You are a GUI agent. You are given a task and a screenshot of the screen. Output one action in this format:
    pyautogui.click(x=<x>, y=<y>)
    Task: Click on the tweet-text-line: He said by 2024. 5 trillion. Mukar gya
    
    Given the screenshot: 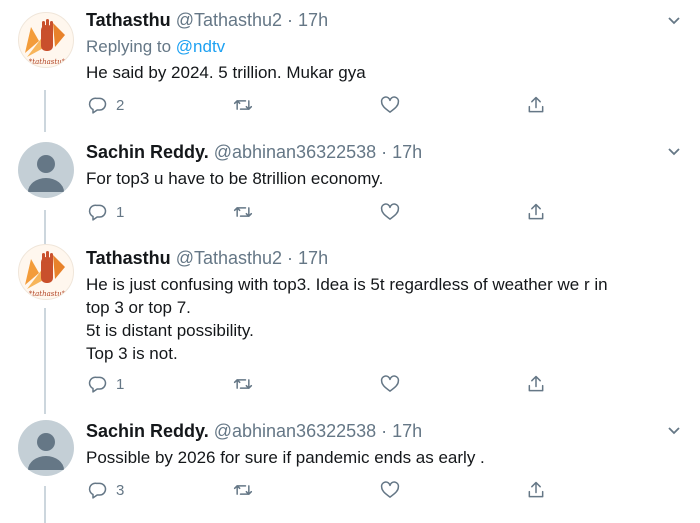 What is the action you would take?
    pyautogui.click(x=226, y=72)
    